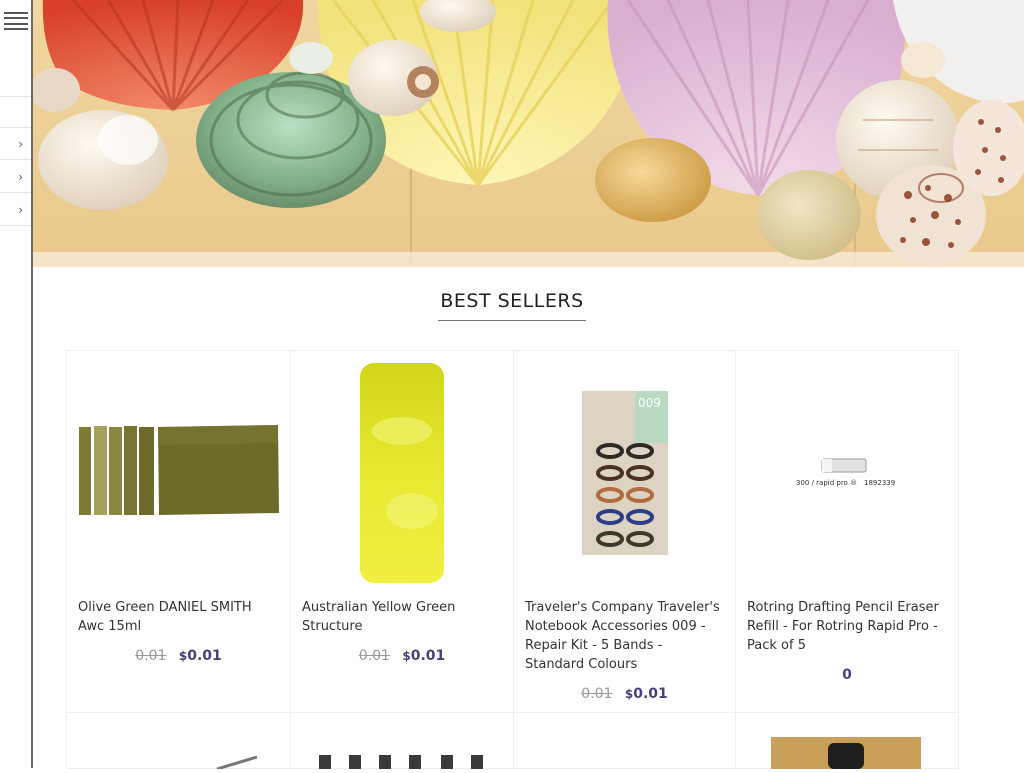 The width and height of the screenshot is (1024, 773). Describe the element at coordinates (402, 617) in the screenshot. I see `product-name: Australian Yellow Green Structure` at that location.